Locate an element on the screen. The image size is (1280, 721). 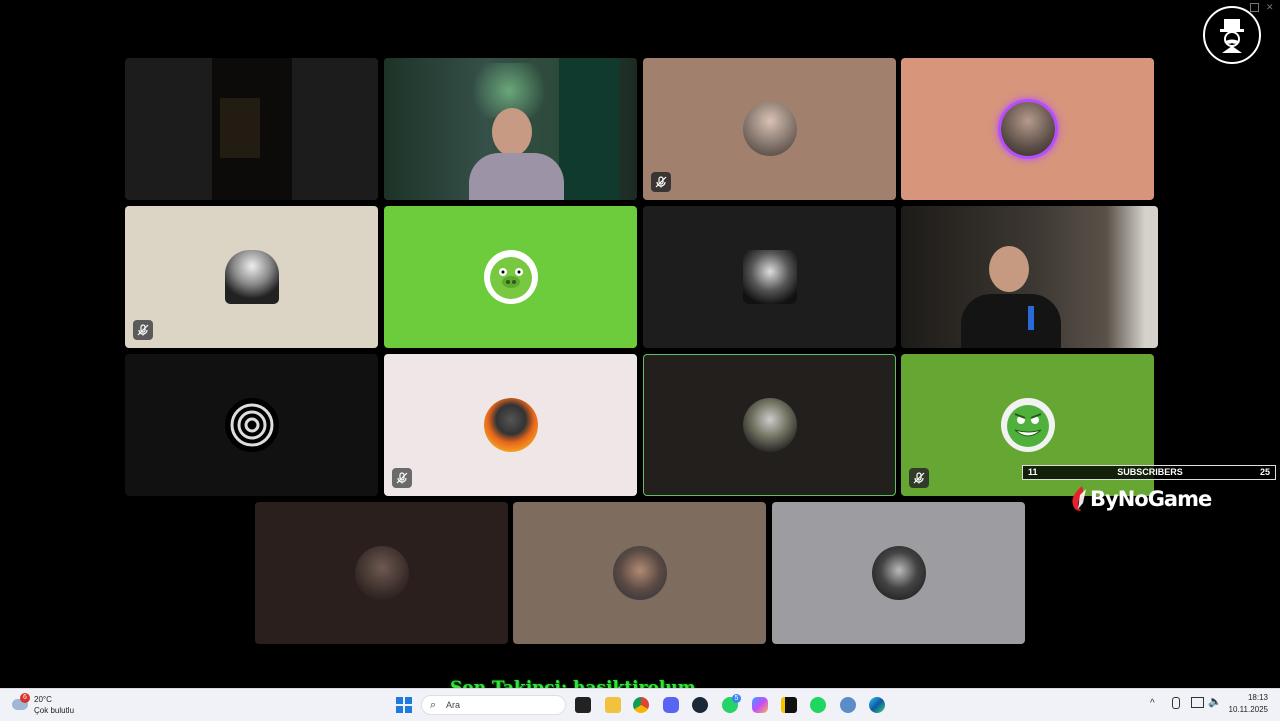
weather-temp: 20°C is located at coordinates (43, 699).